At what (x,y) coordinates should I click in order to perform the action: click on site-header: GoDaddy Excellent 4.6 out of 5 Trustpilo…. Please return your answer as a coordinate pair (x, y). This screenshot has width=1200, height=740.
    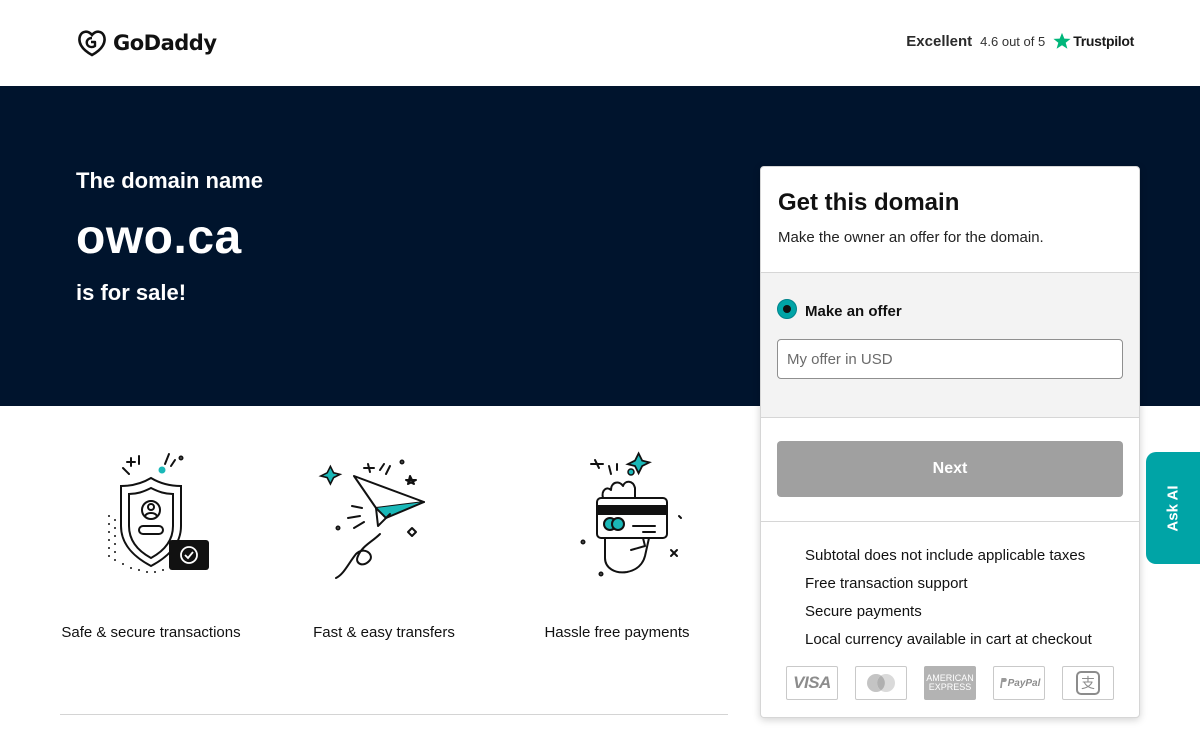
    Looking at the image, I should click on (600, 43).